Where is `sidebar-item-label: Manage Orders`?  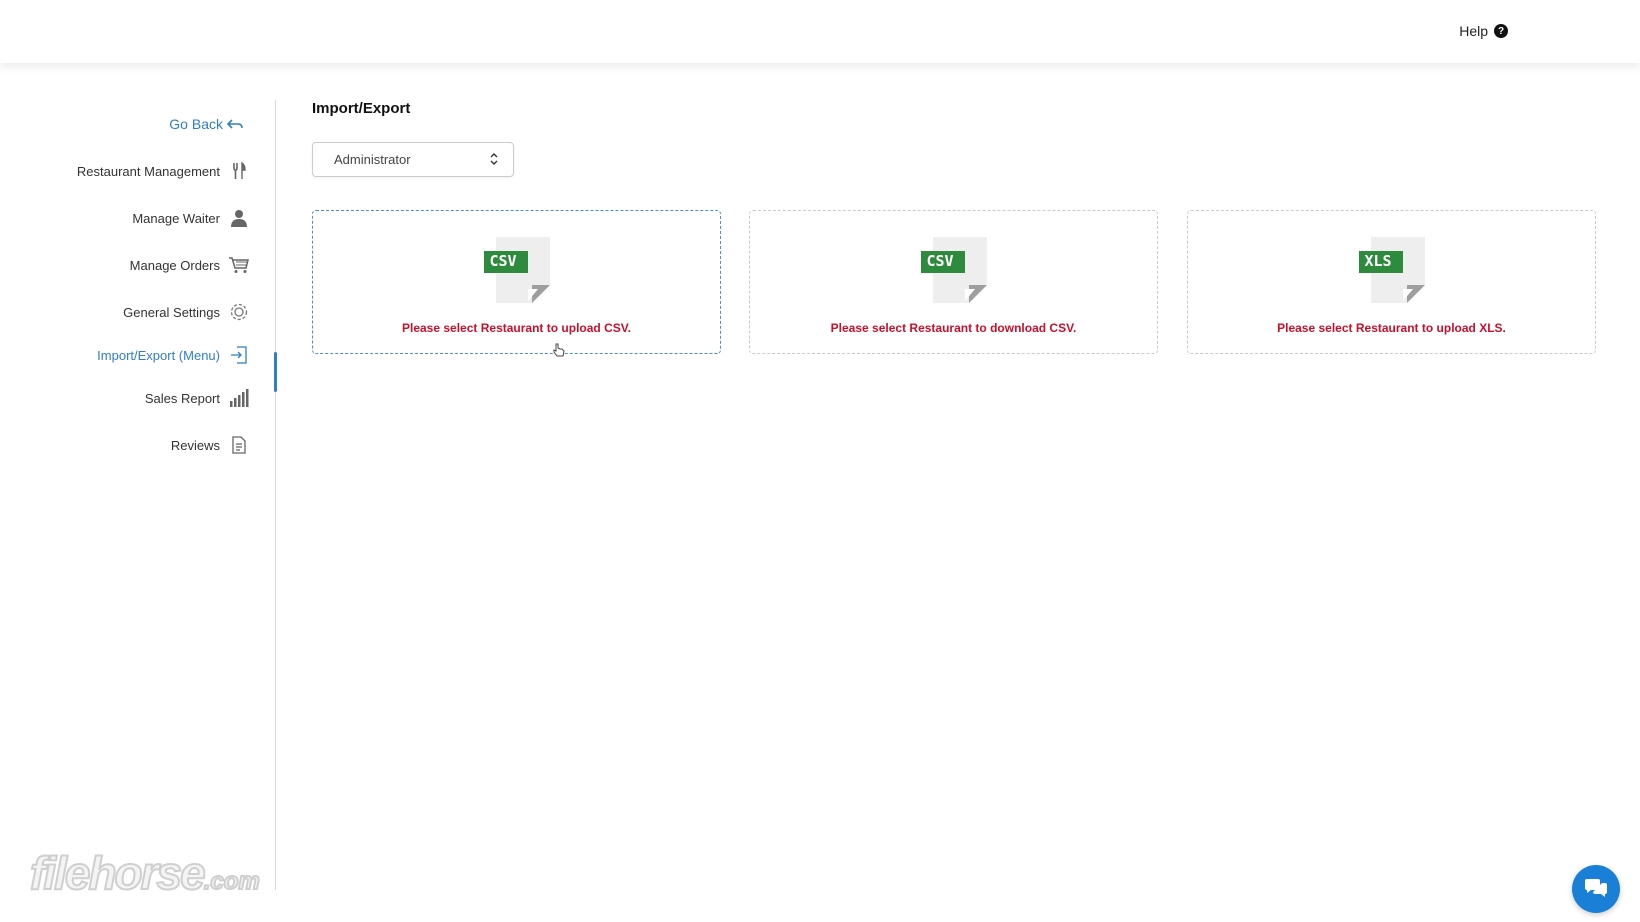
sidebar-item-label: Manage Orders is located at coordinates (174, 265).